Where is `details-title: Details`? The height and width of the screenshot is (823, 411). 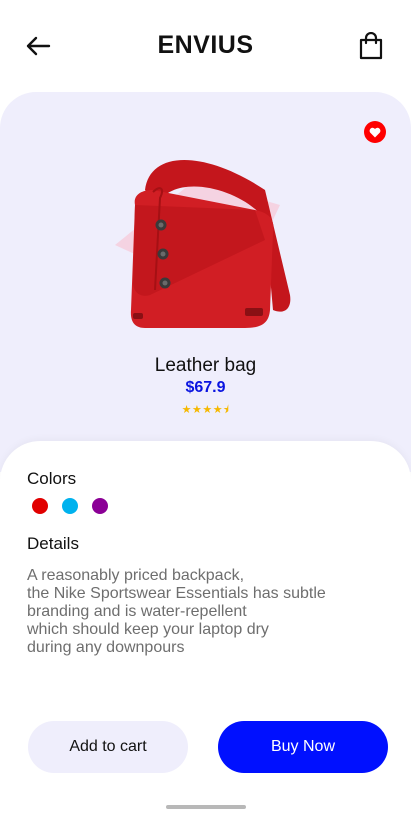 details-title: Details is located at coordinates (53, 543).